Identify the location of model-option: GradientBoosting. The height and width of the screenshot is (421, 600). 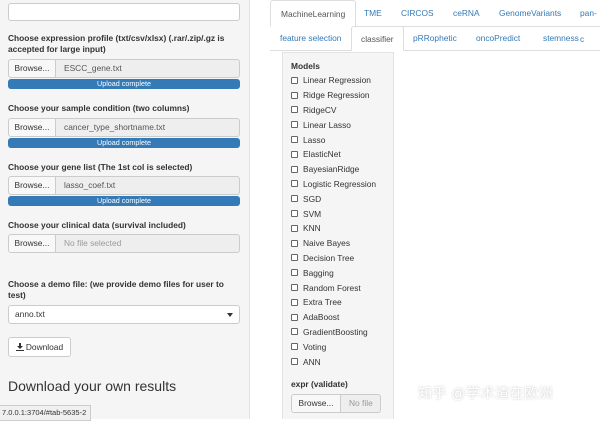
(333, 332).